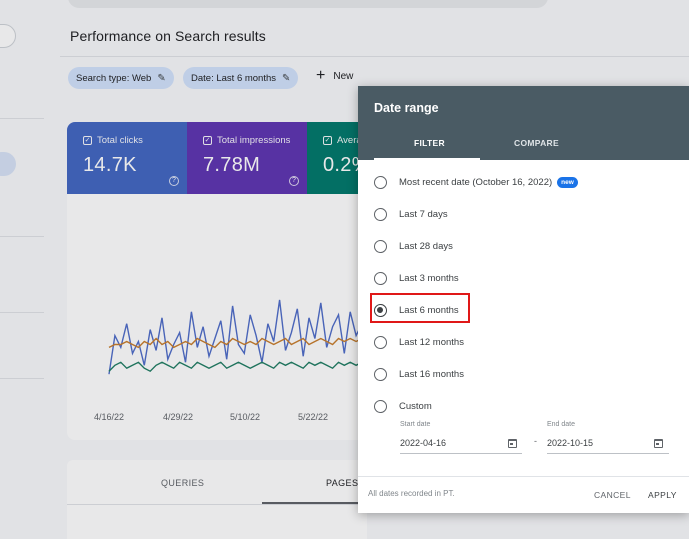 This screenshot has width=689, height=539. I want to click on selection-highlight-box, so click(420, 308).